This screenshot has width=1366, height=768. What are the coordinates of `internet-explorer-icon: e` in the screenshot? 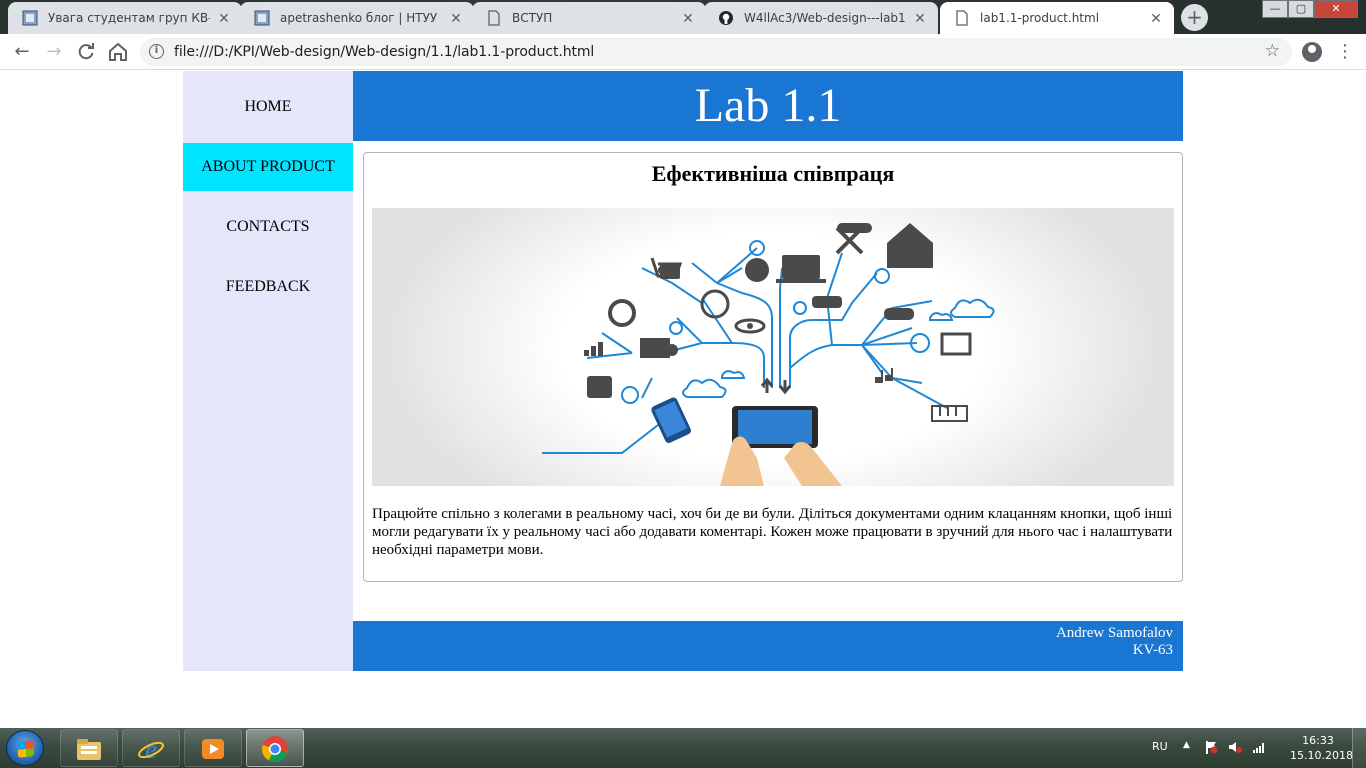 It's located at (151, 749).